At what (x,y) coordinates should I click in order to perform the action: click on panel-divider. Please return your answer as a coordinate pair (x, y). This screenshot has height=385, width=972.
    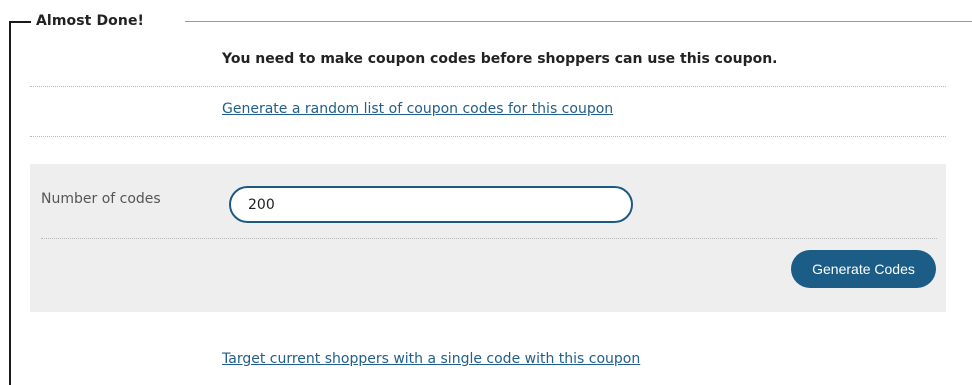
    Looking at the image, I should click on (489, 238).